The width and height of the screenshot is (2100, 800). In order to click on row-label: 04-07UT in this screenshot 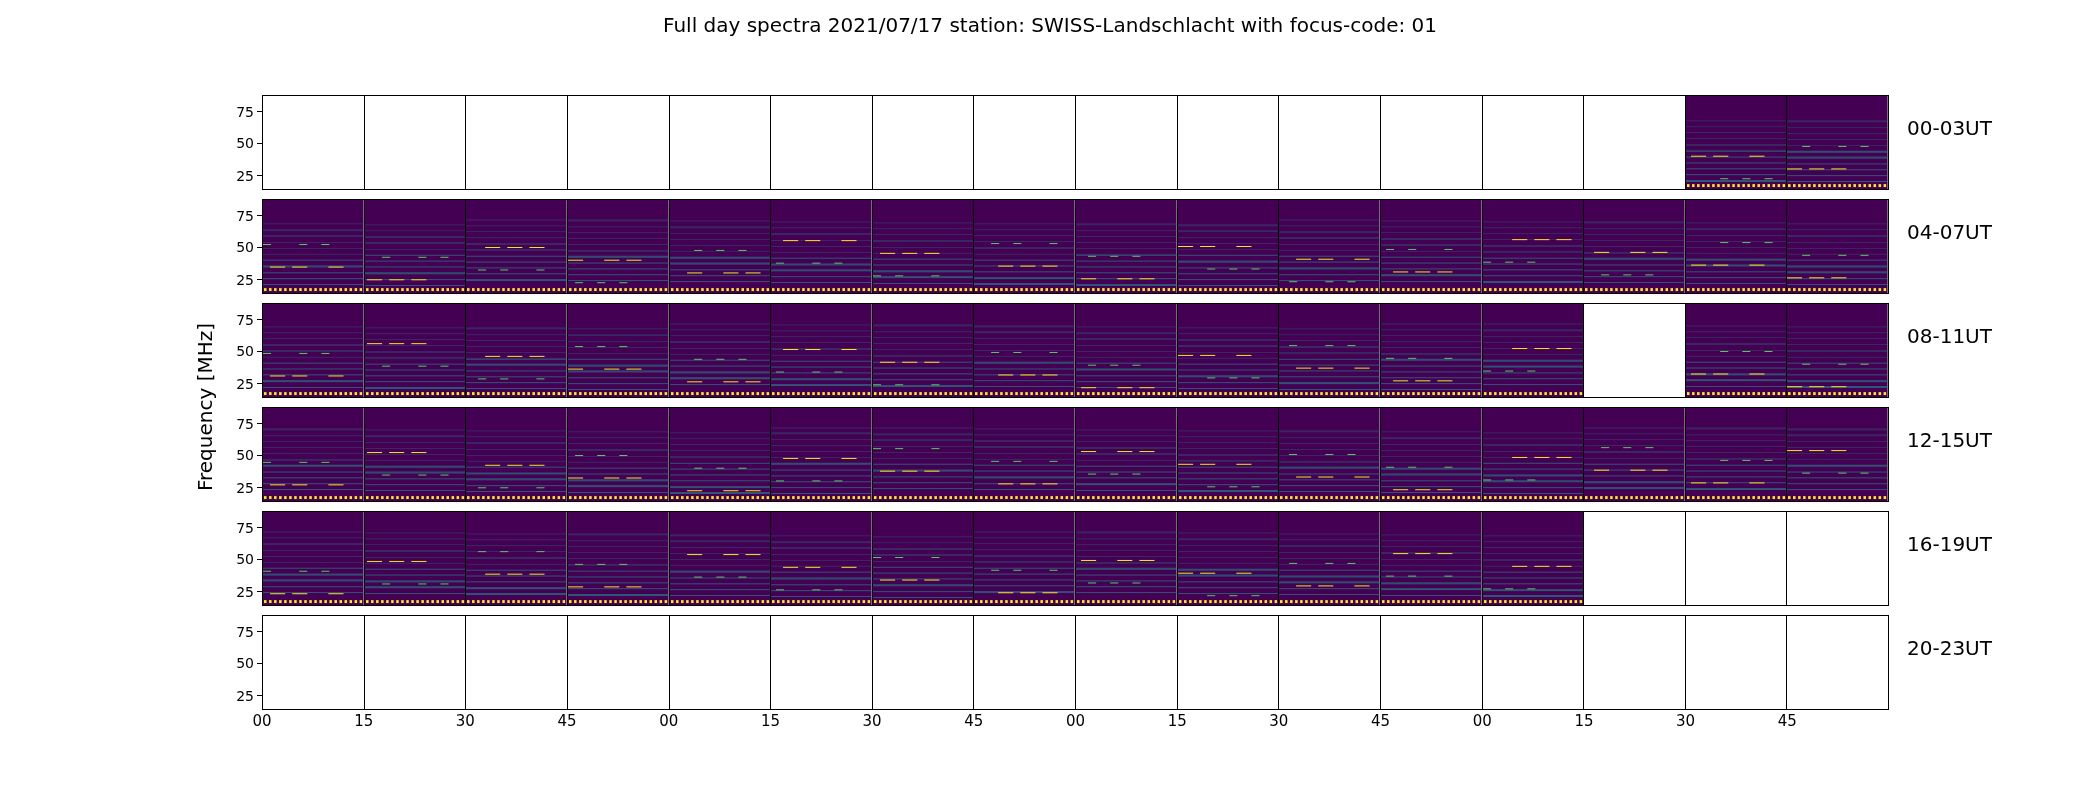, I will do `click(1949, 232)`.